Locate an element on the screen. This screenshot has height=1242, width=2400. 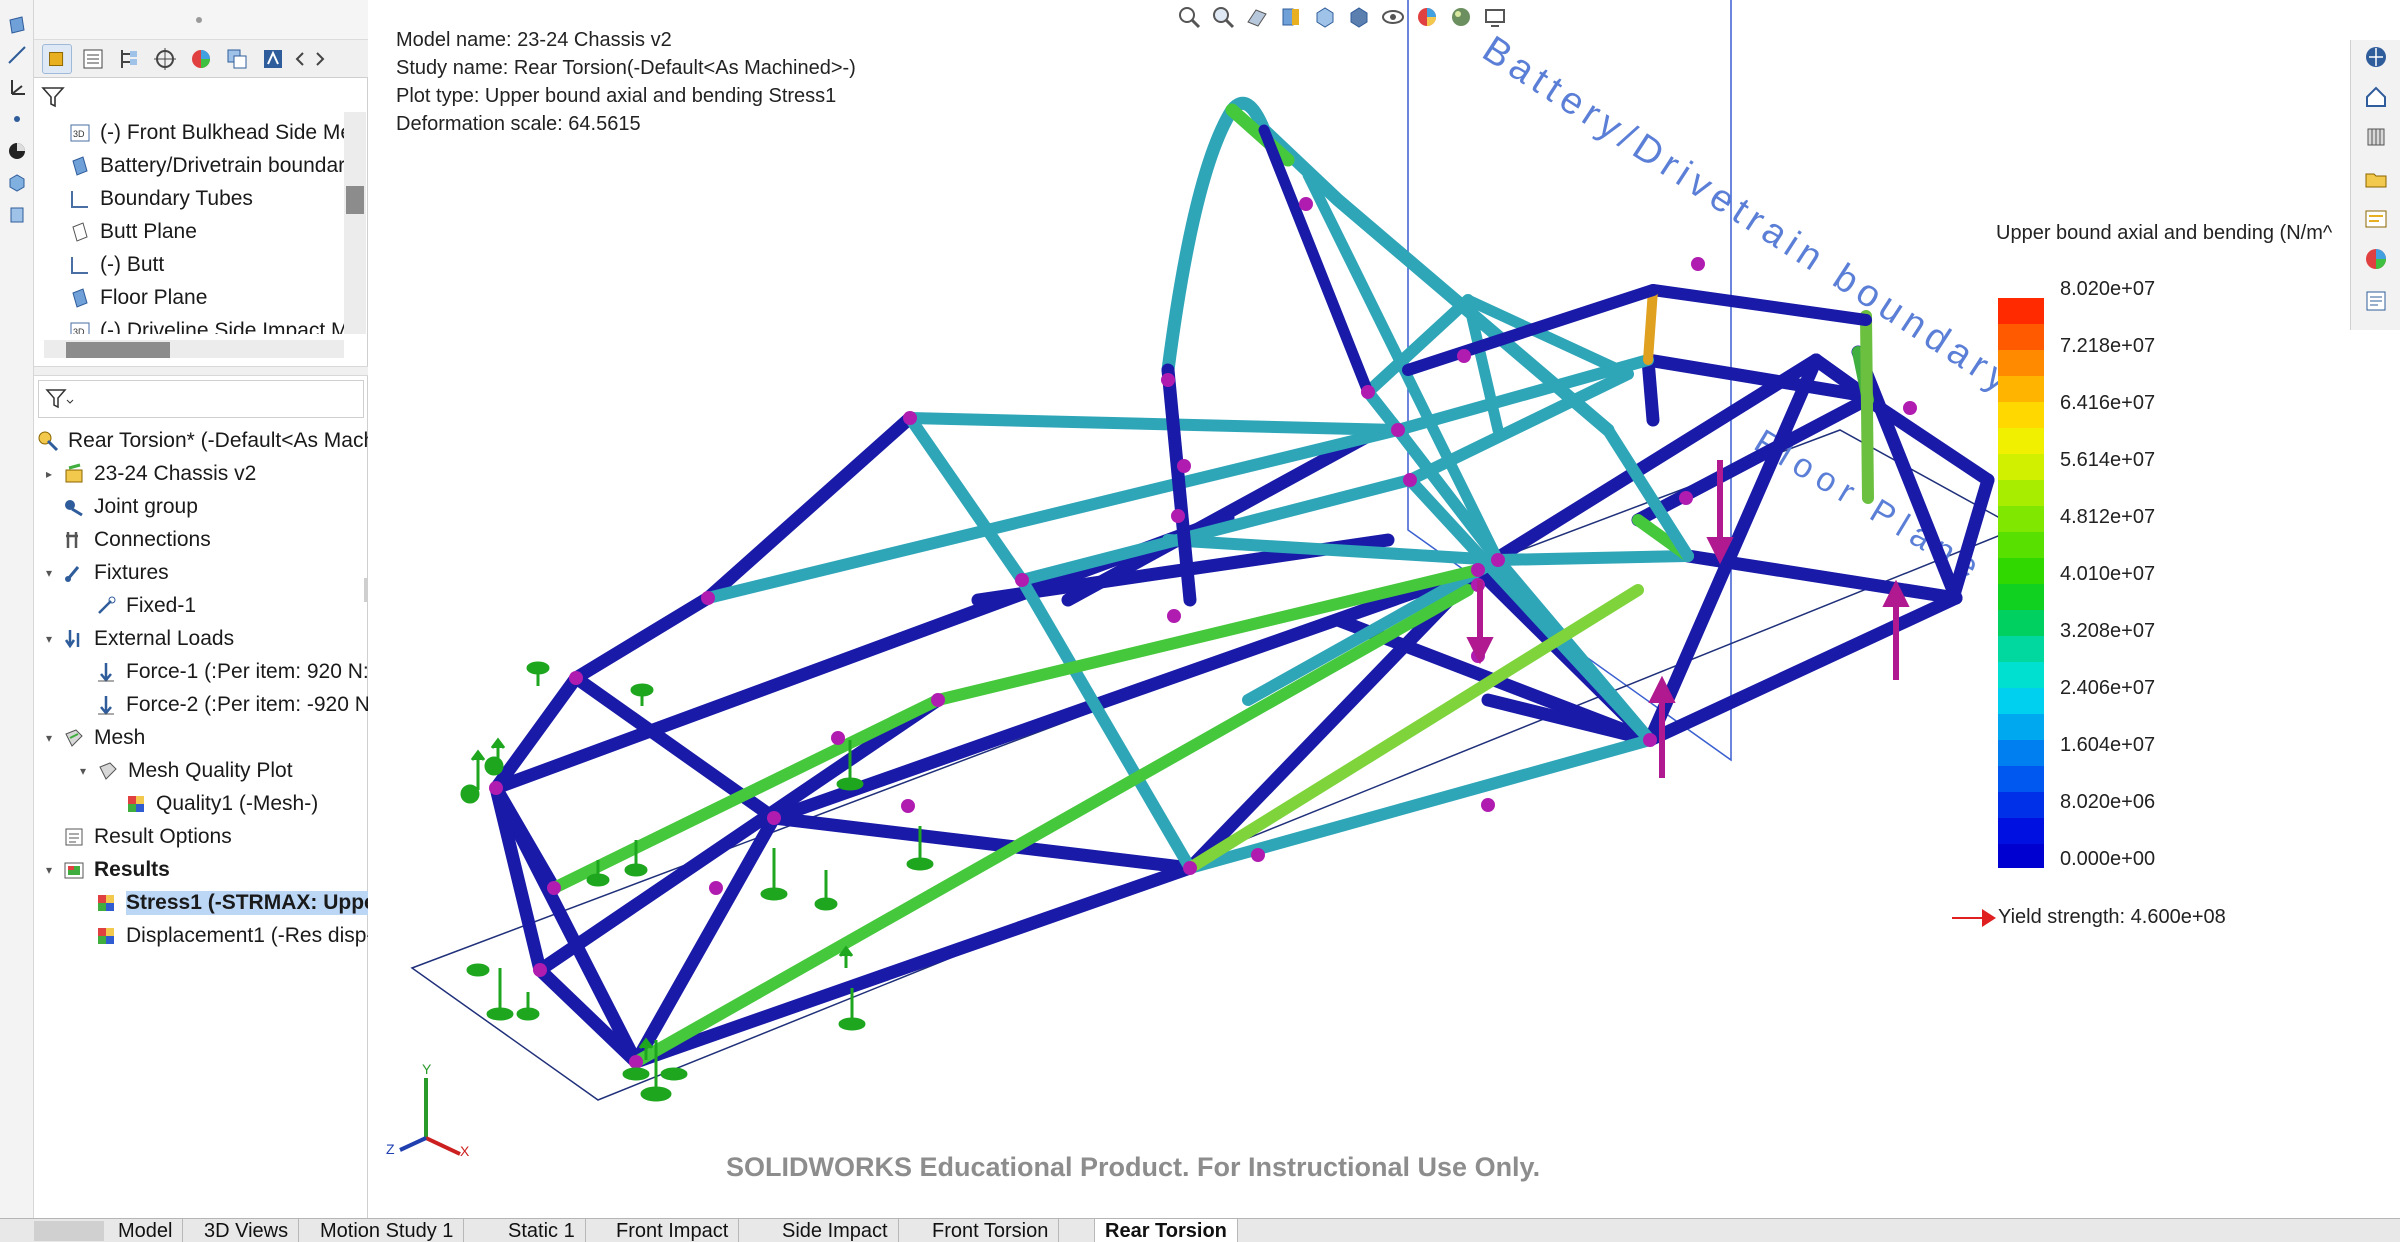
appearances-icon is located at coordinates (2376, 259).